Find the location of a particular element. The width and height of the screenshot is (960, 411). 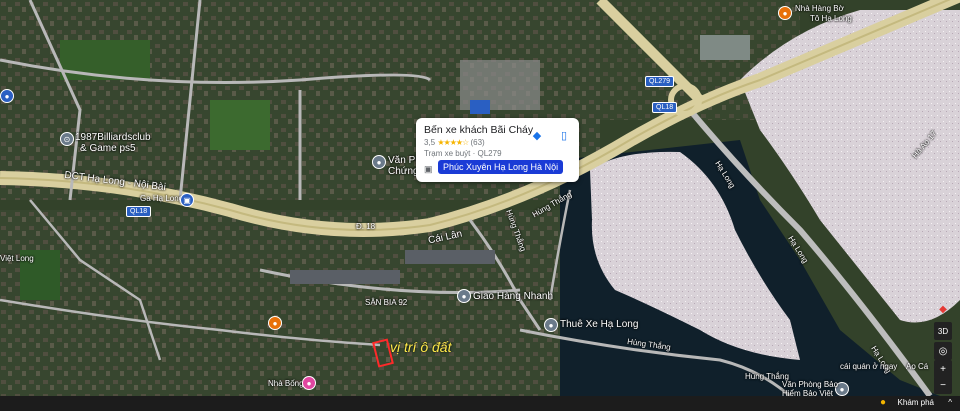

restaurant-pin-icon: ● is located at coordinates (785, 13).